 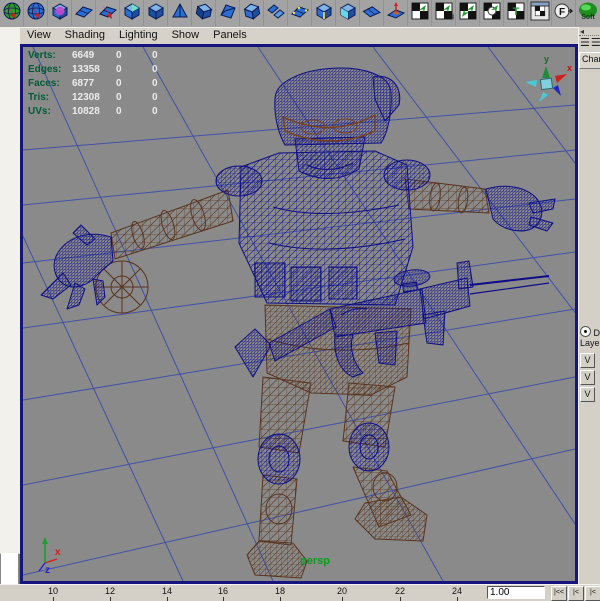 What do you see at coordinates (47, 570) in the screenshot?
I see `axis-z-label: z` at bounding box center [47, 570].